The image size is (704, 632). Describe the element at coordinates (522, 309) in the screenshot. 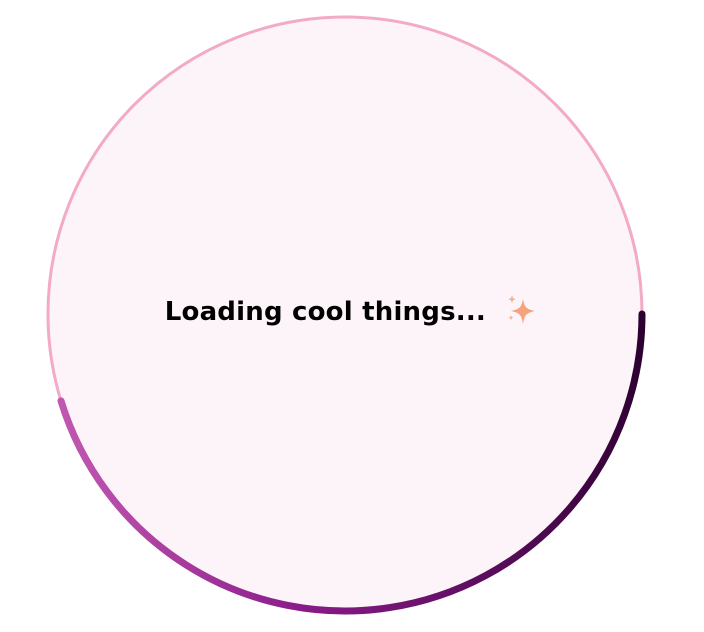

I see `sparkles-icon` at that location.